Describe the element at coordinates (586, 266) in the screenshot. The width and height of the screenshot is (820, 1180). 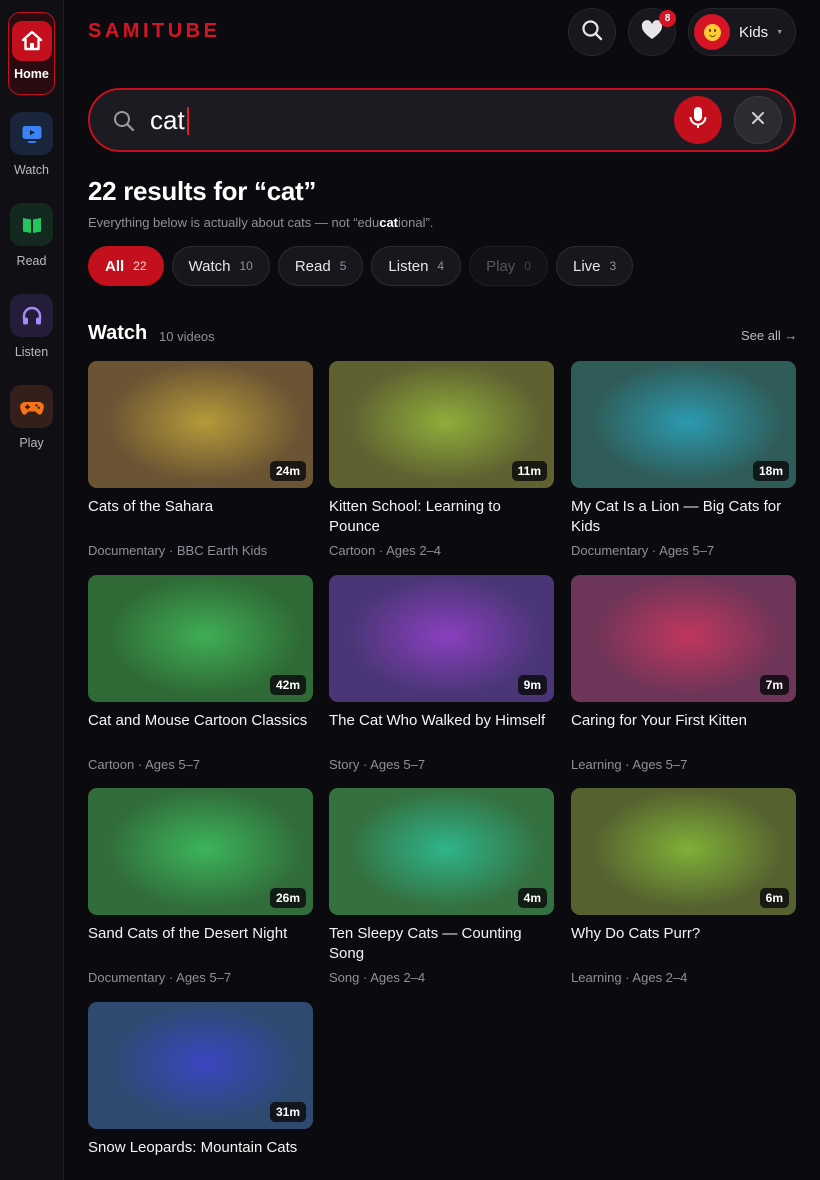
I see `filter-chip-label: Live` at that location.